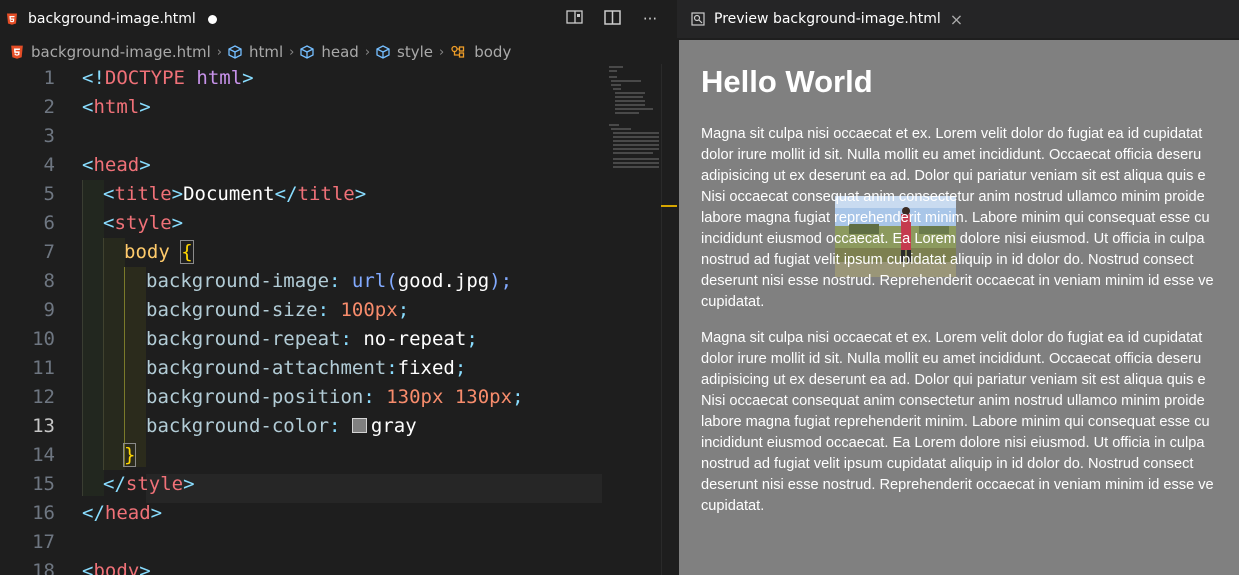 The image size is (1239, 575). Describe the element at coordinates (266, 52) in the screenshot. I see `breadcrumb-html-label: html` at that location.